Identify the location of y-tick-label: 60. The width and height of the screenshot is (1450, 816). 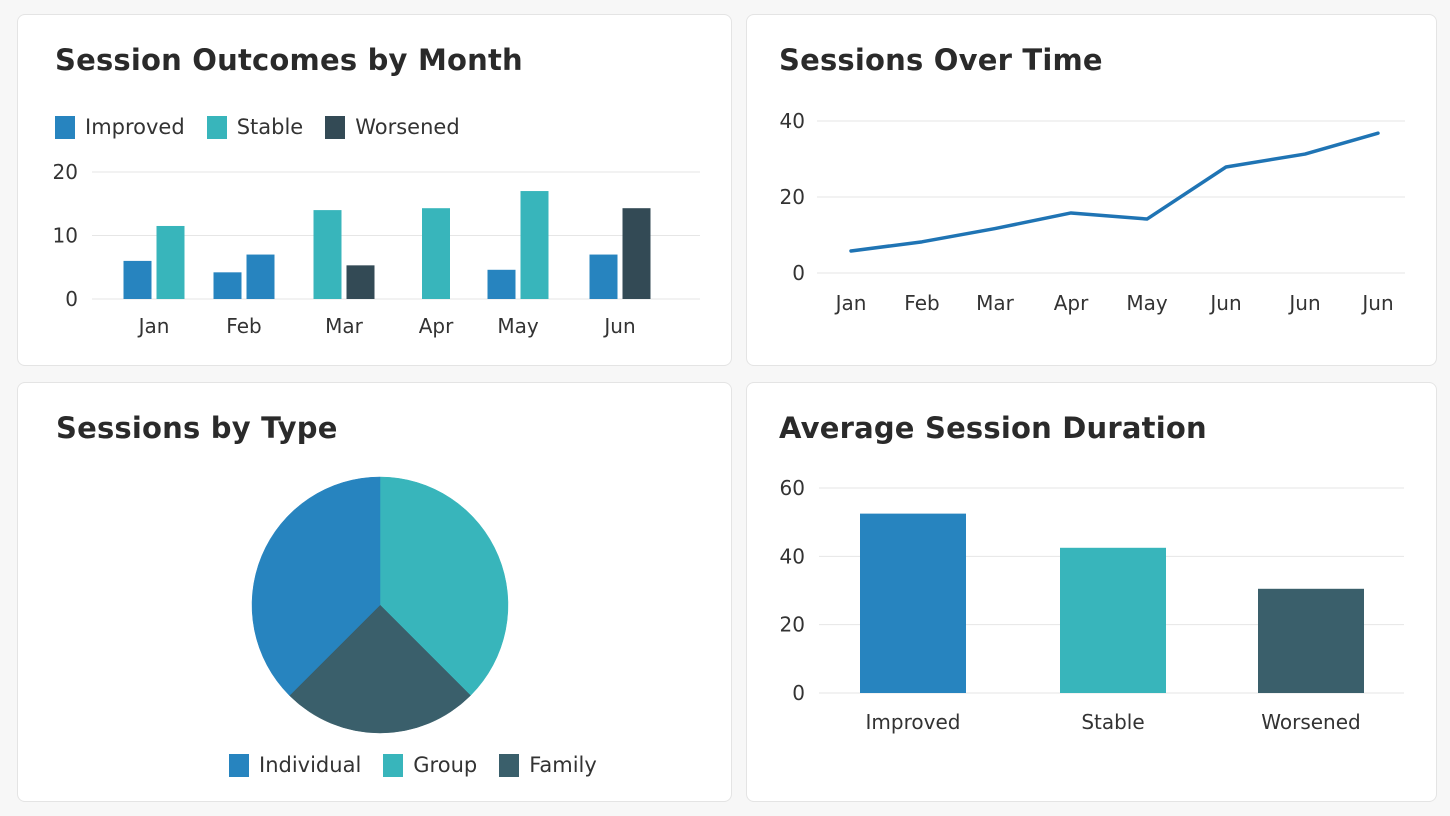
(792, 488).